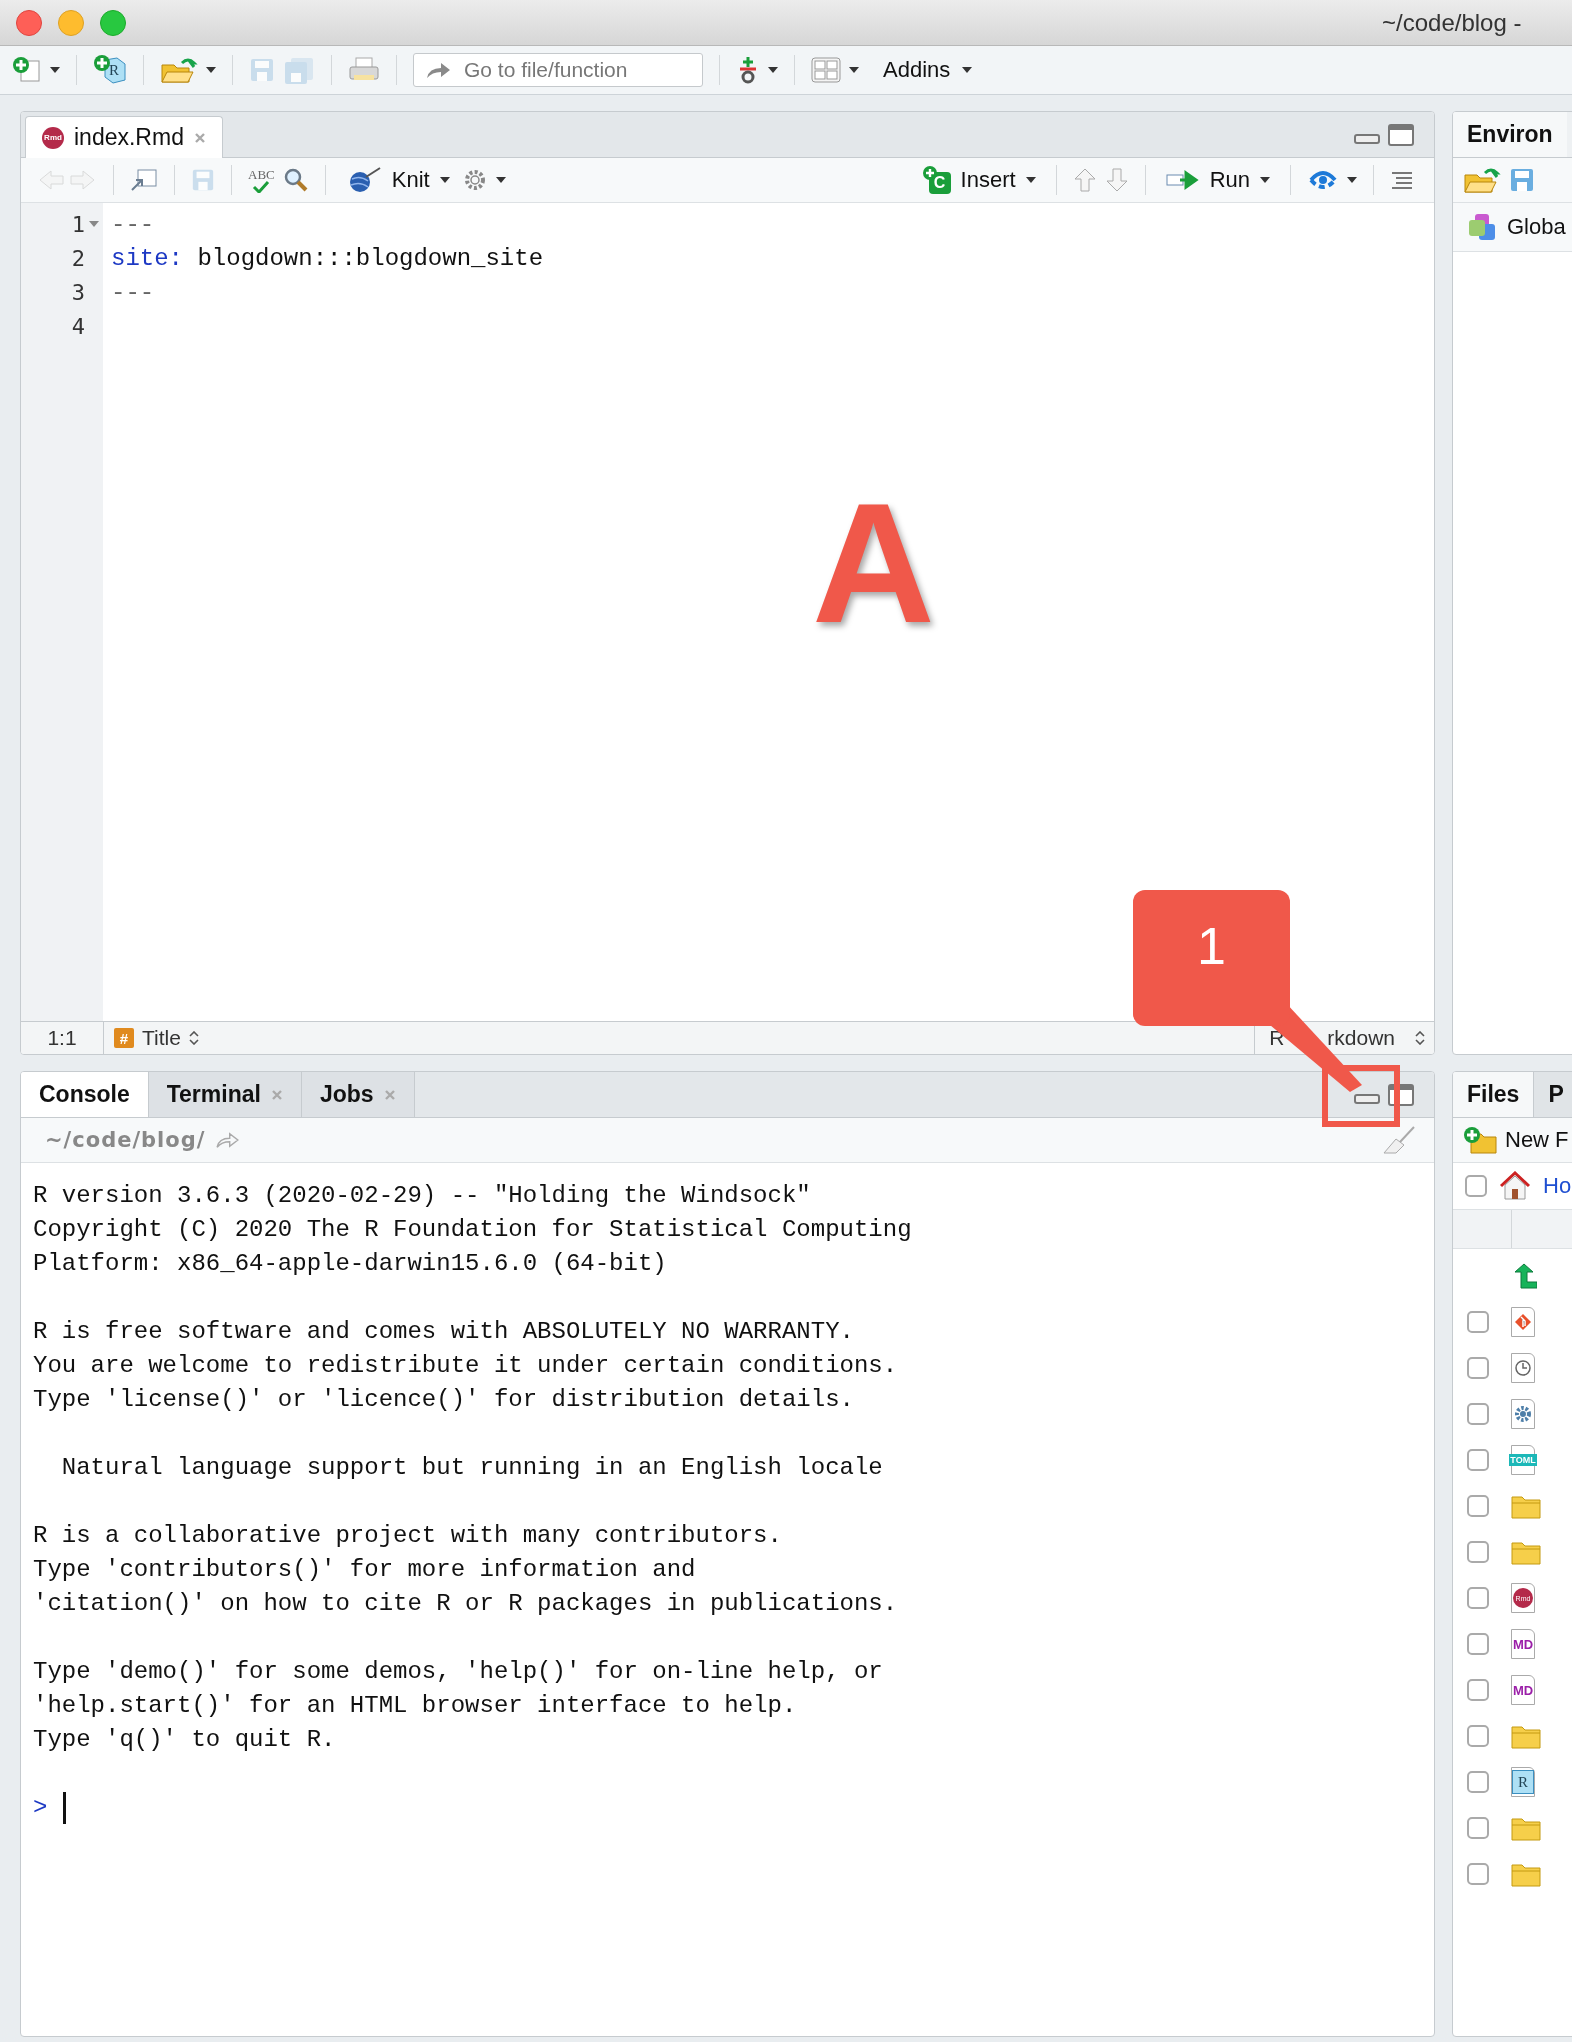 The width and height of the screenshot is (1572, 2042). Describe the element at coordinates (1361, 1038) in the screenshot. I see `file-type-label: rkdown` at that location.